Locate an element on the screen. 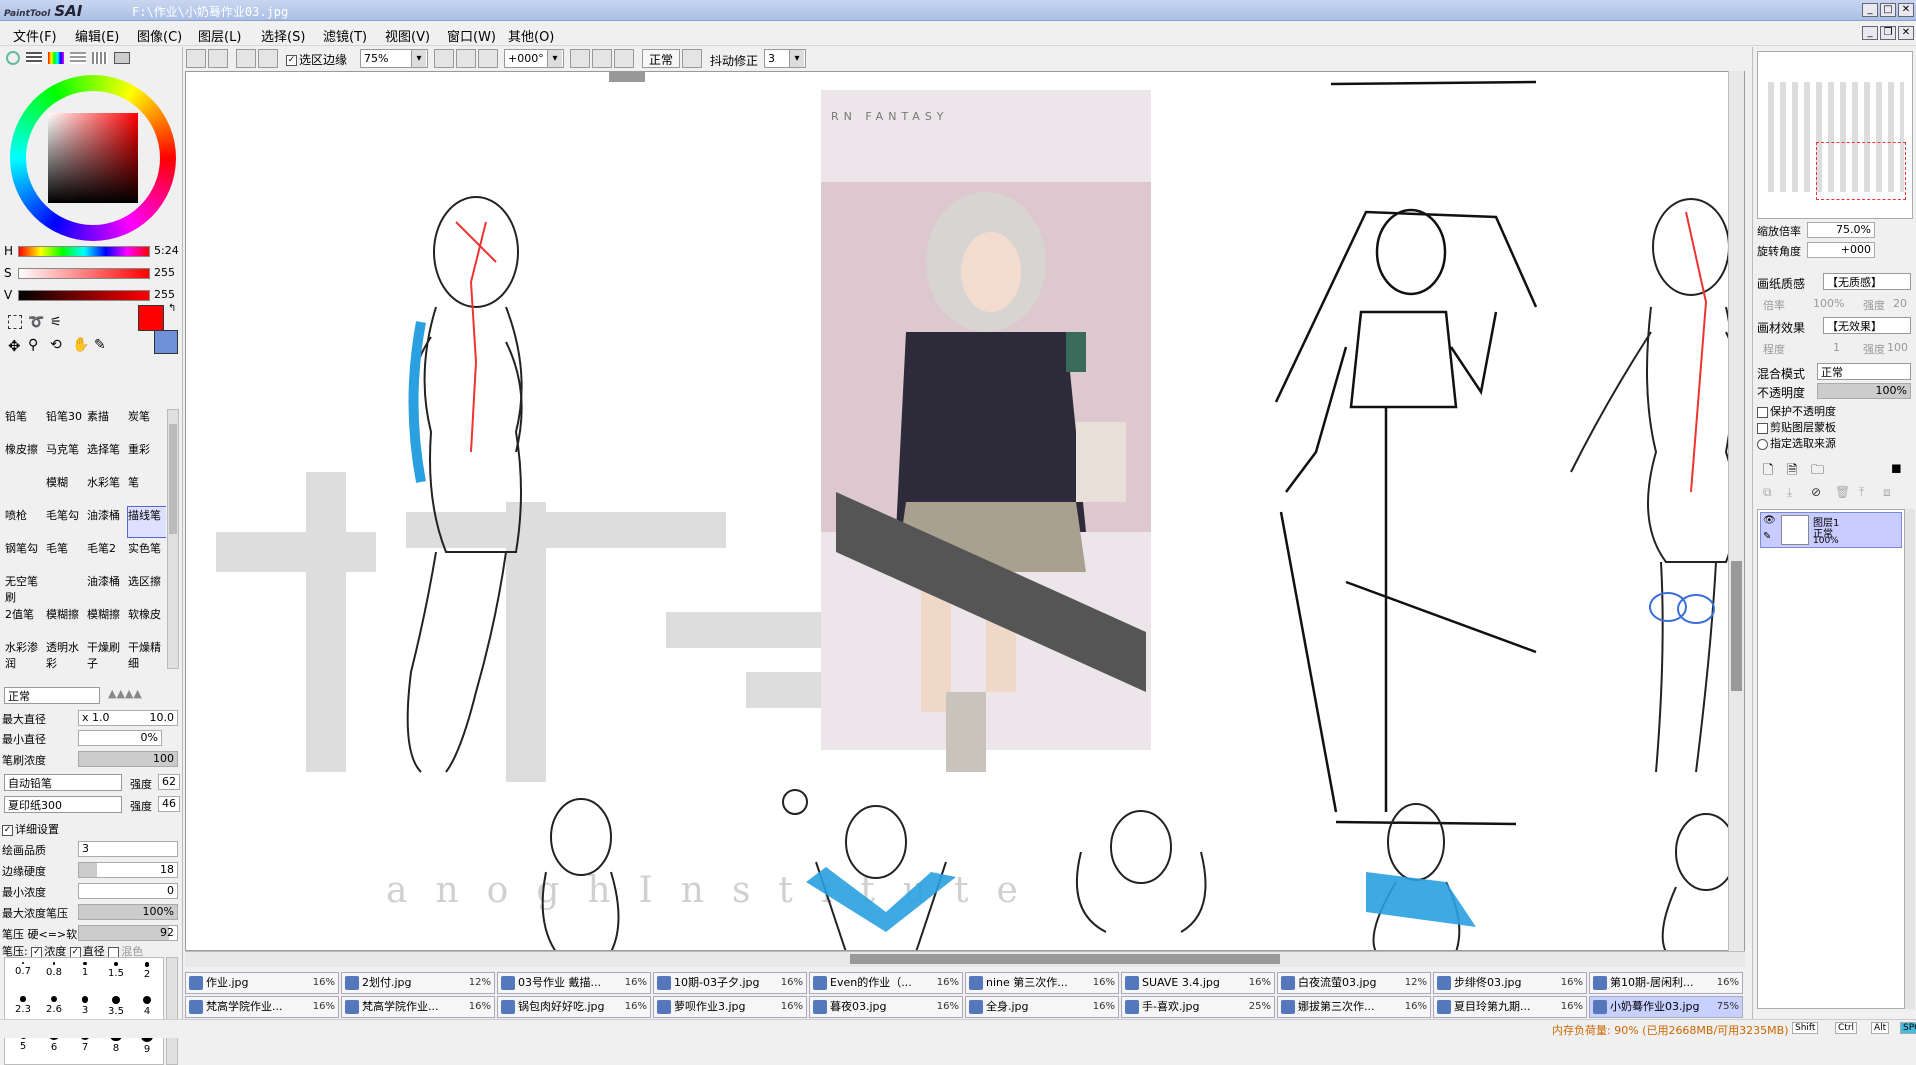  document-tab: 作业.jpg 16% is located at coordinates (262, 983).